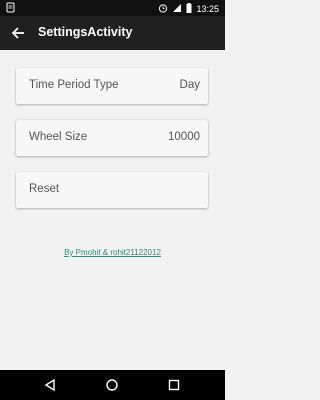 This screenshot has width=320, height=400. I want to click on app-bar: SettingsActivity, so click(112, 33).